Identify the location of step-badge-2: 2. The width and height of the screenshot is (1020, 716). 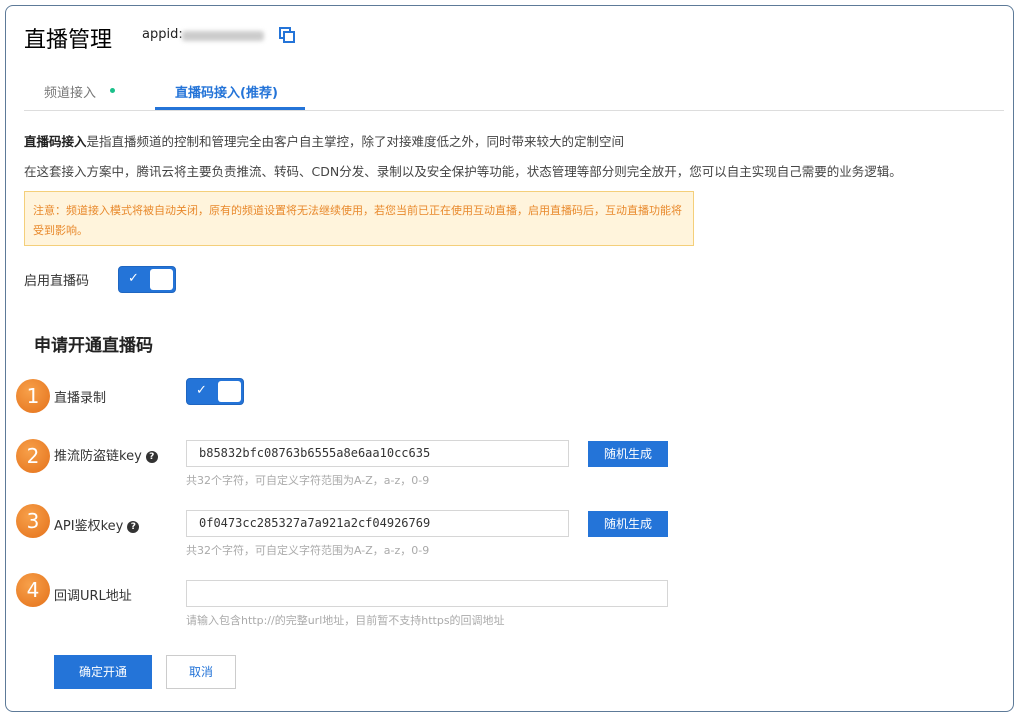
(33, 456).